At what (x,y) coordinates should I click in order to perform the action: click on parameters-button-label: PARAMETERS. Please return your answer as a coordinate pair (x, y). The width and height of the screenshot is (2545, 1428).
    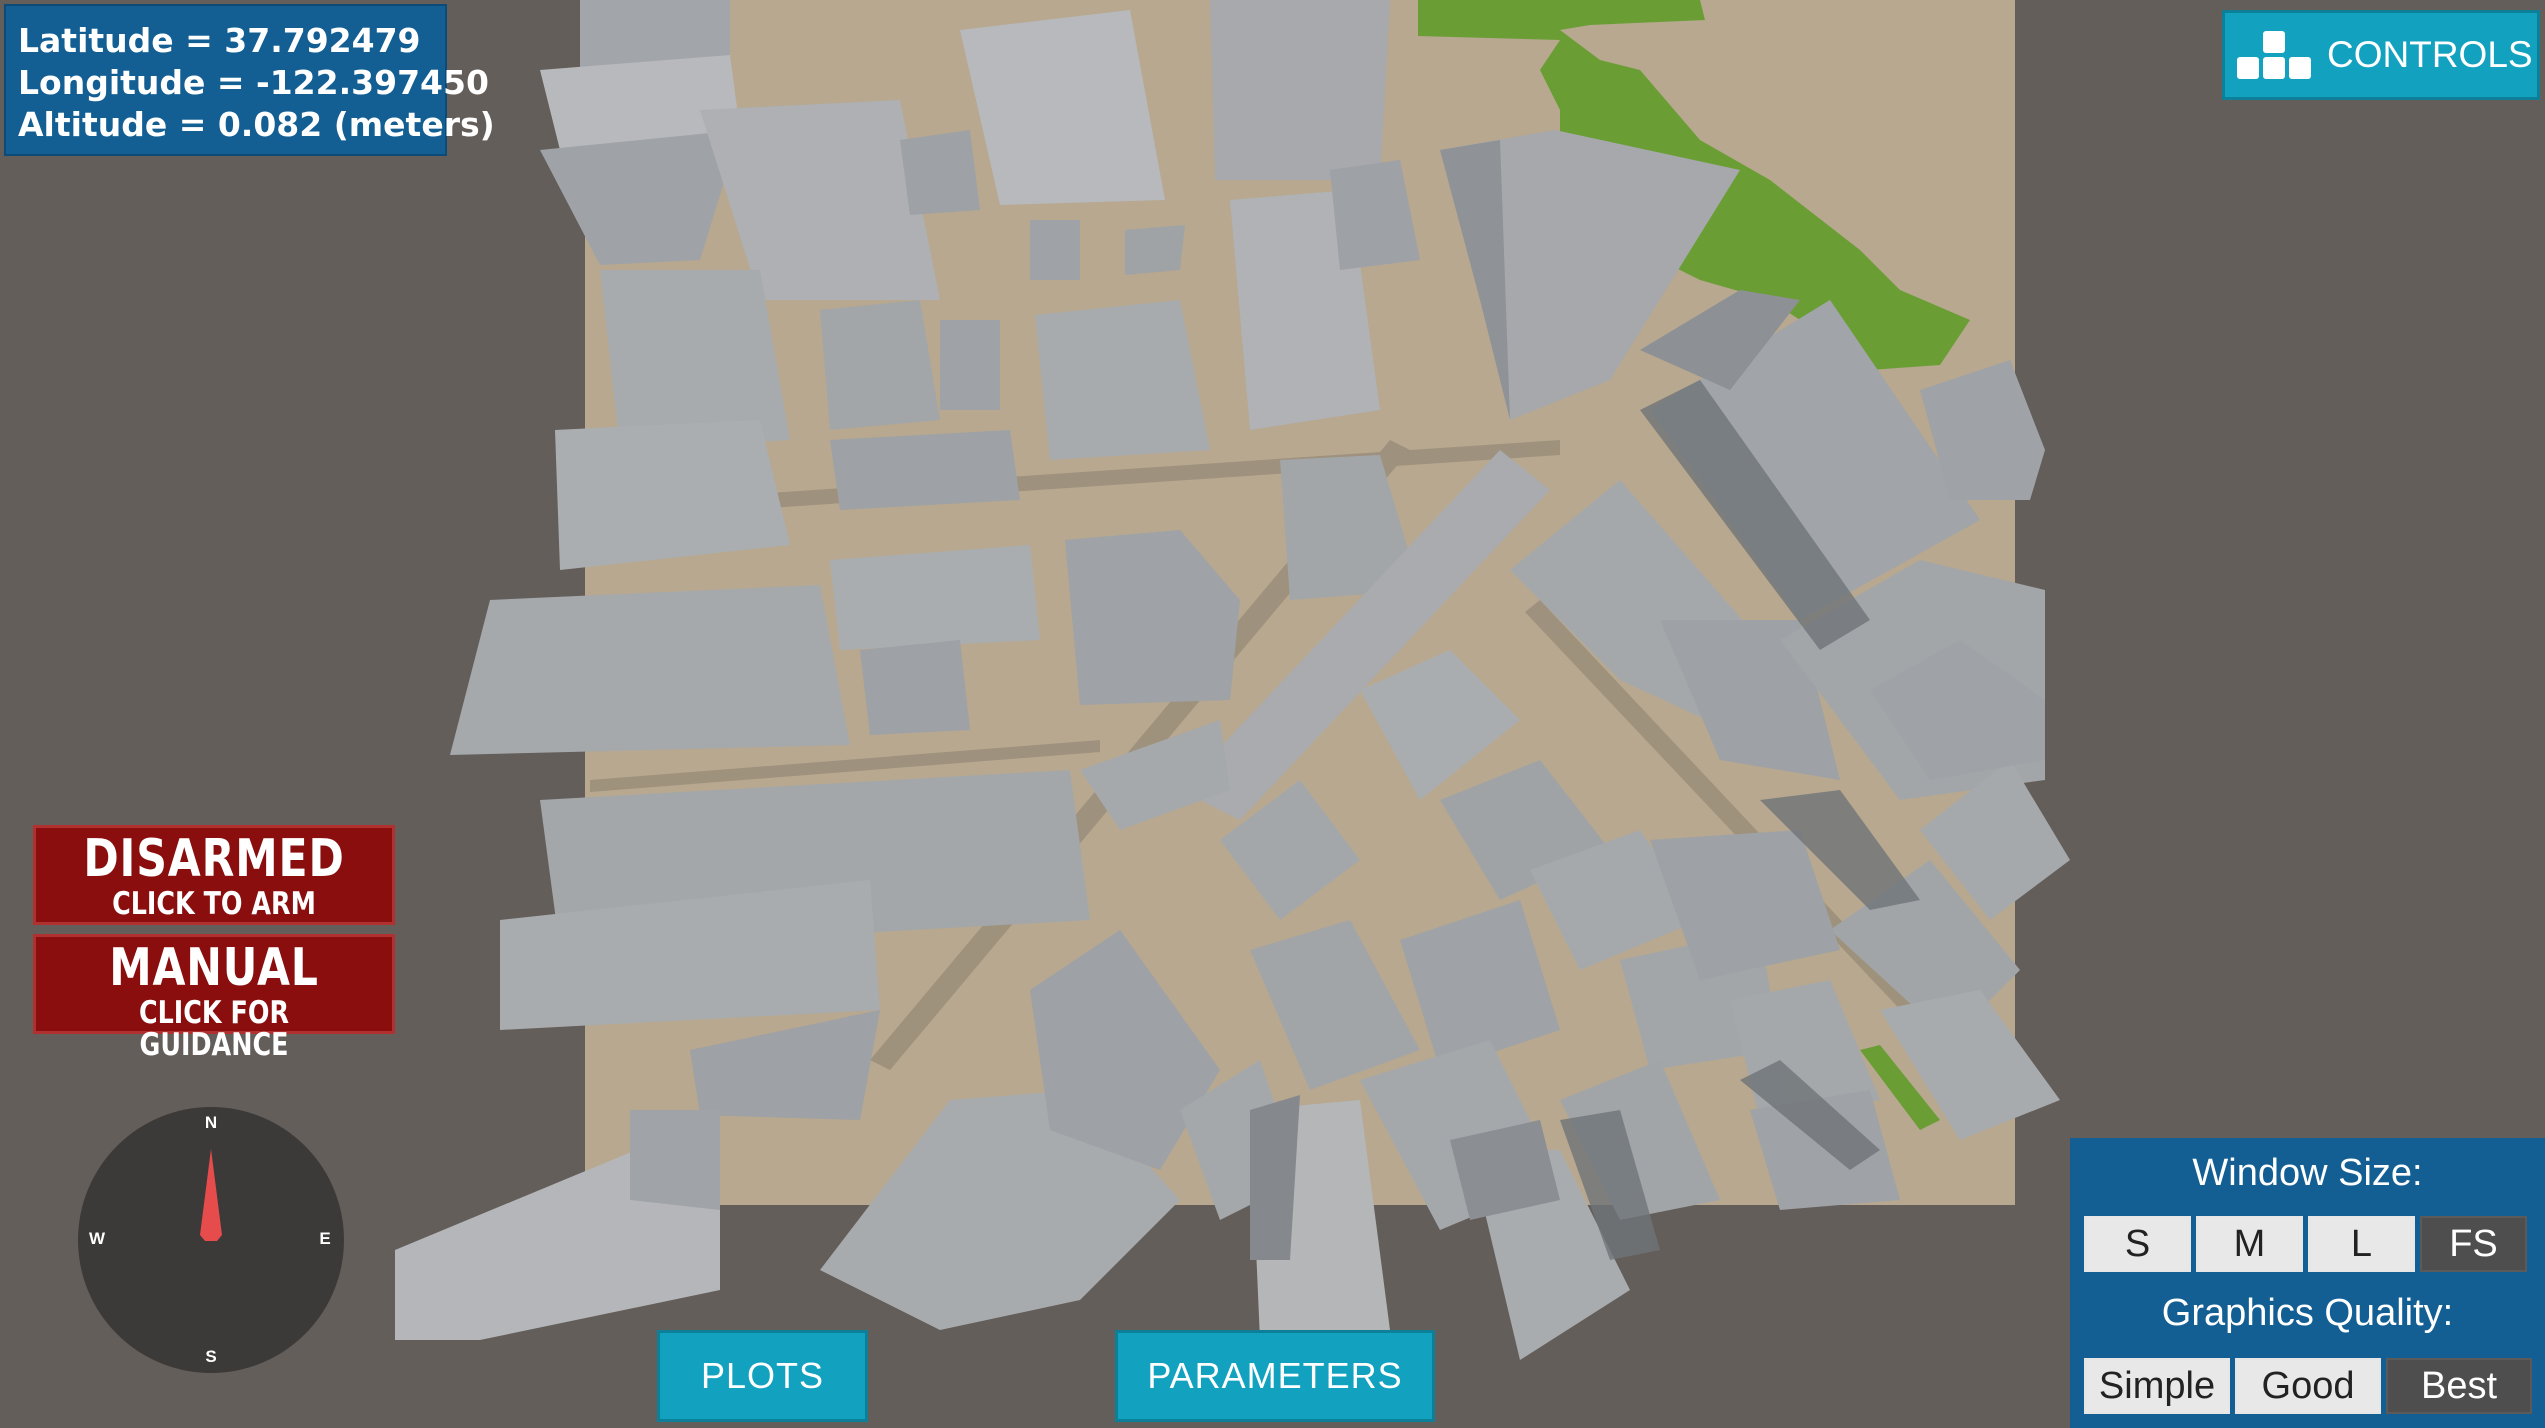
    Looking at the image, I should click on (1275, 1375).